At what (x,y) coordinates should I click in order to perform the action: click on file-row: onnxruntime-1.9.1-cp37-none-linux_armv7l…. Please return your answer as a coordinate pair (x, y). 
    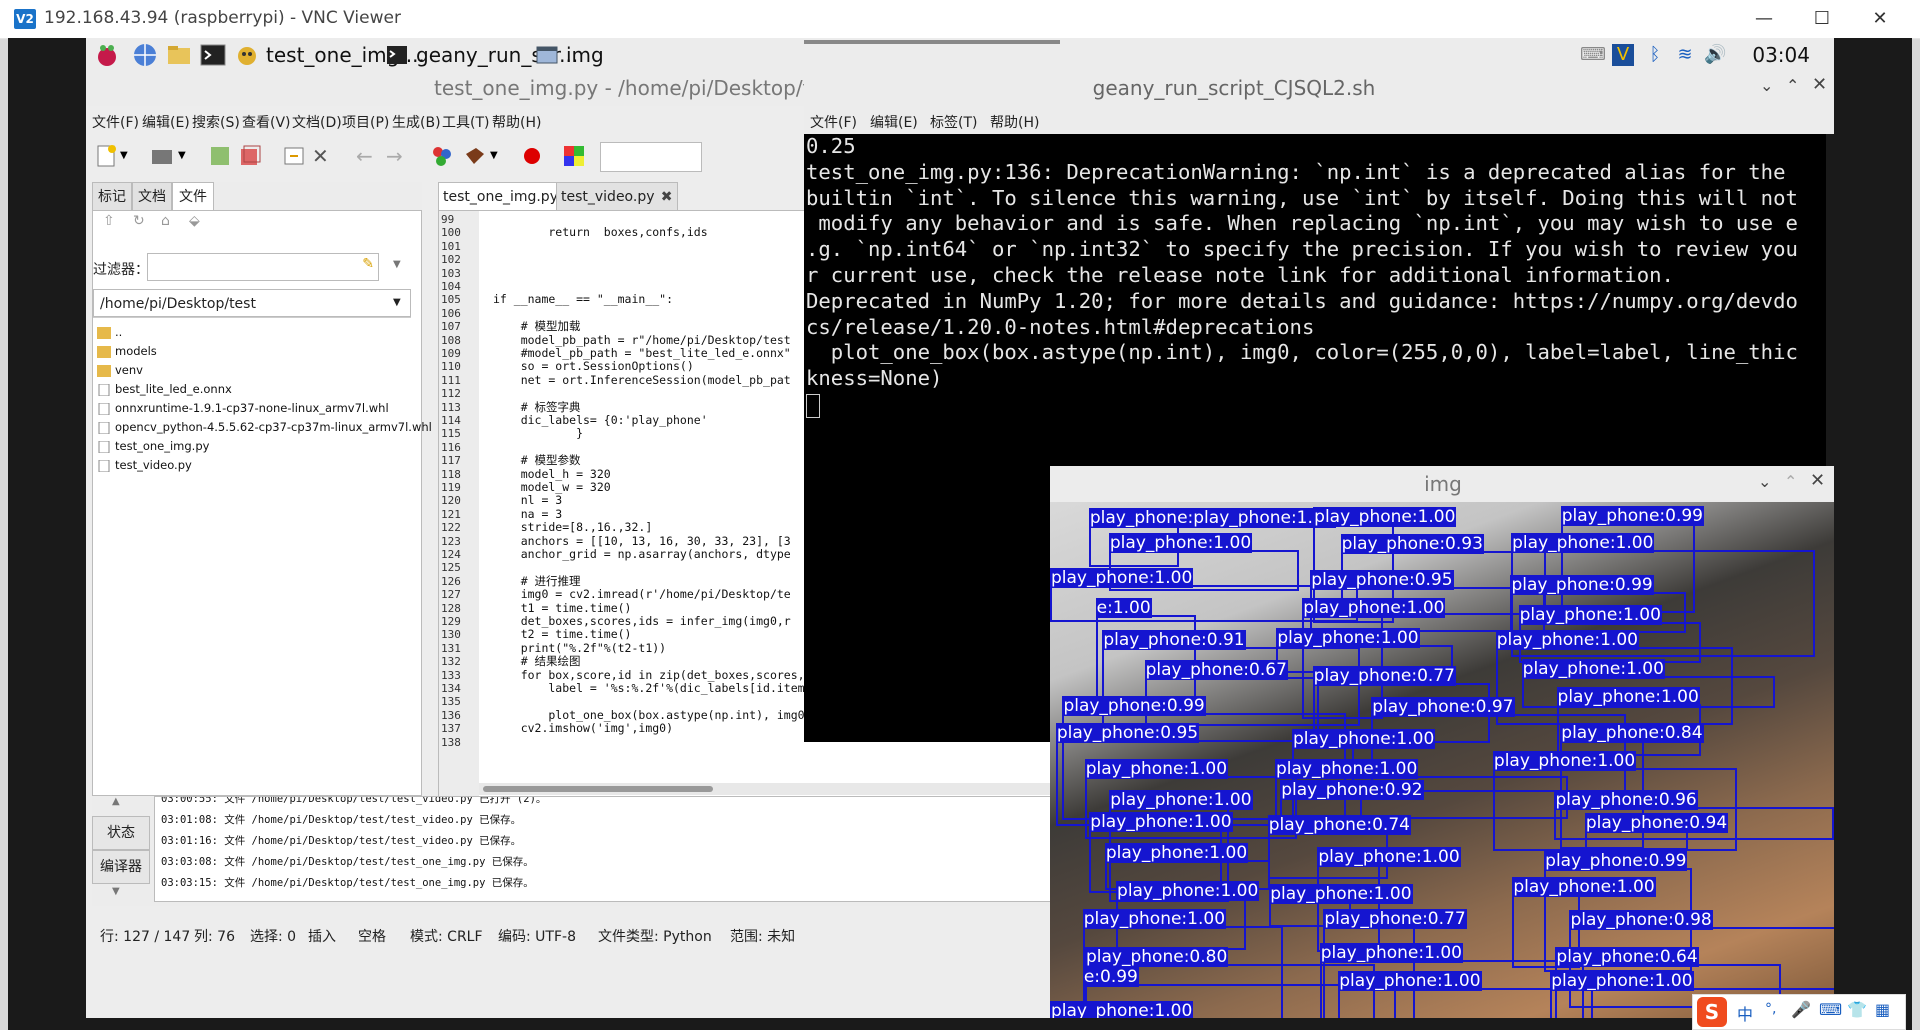
    Looking at the image, I should click on (243, 408).